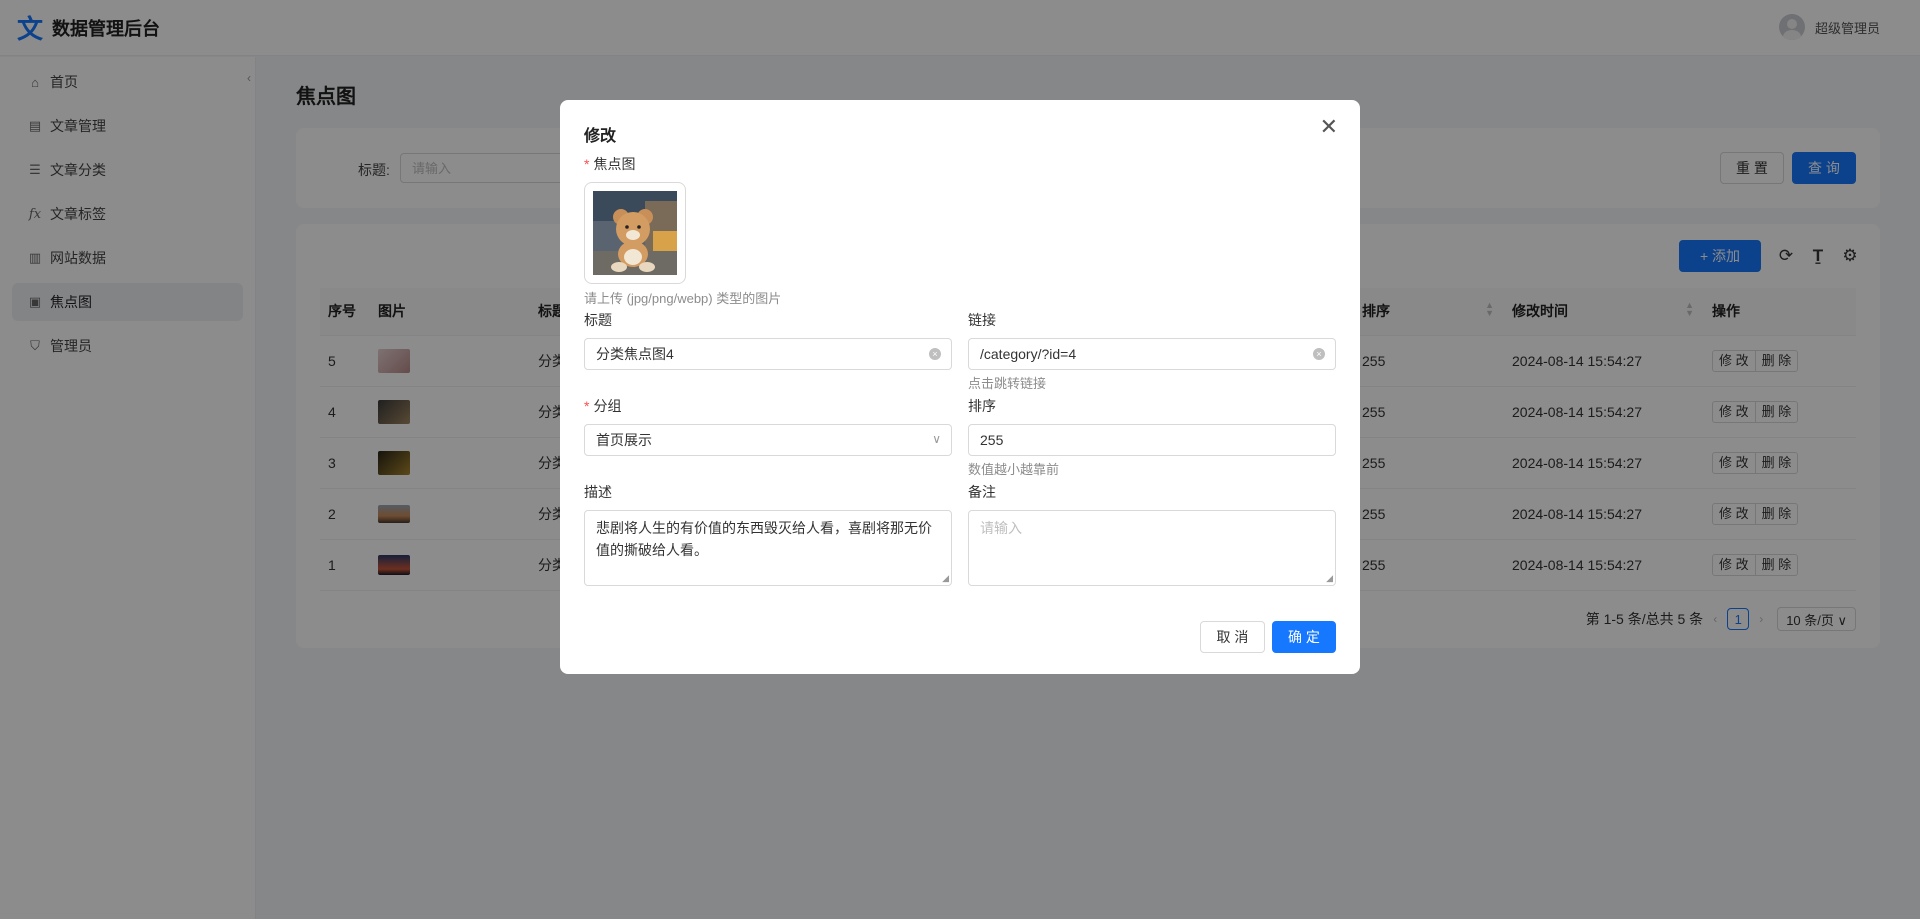  I want to click on image-label-text: 焦点图, so click(614, 164).